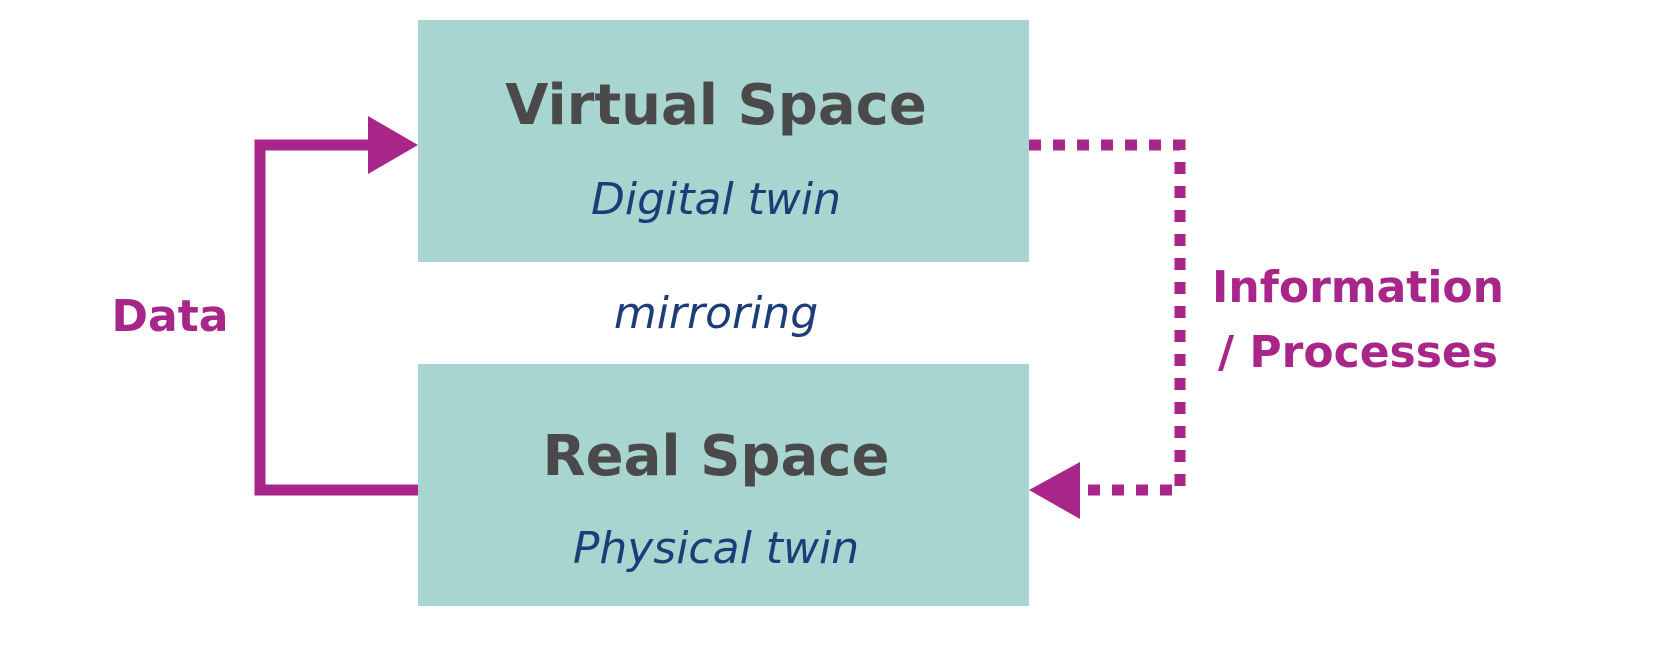 The width and height of the screenshot is (1680, 669). What do you see at coordinates (716, 105) in the screenshot?
I see `virtual-space-title: Virtual Space` at bounding box center [716, 105].